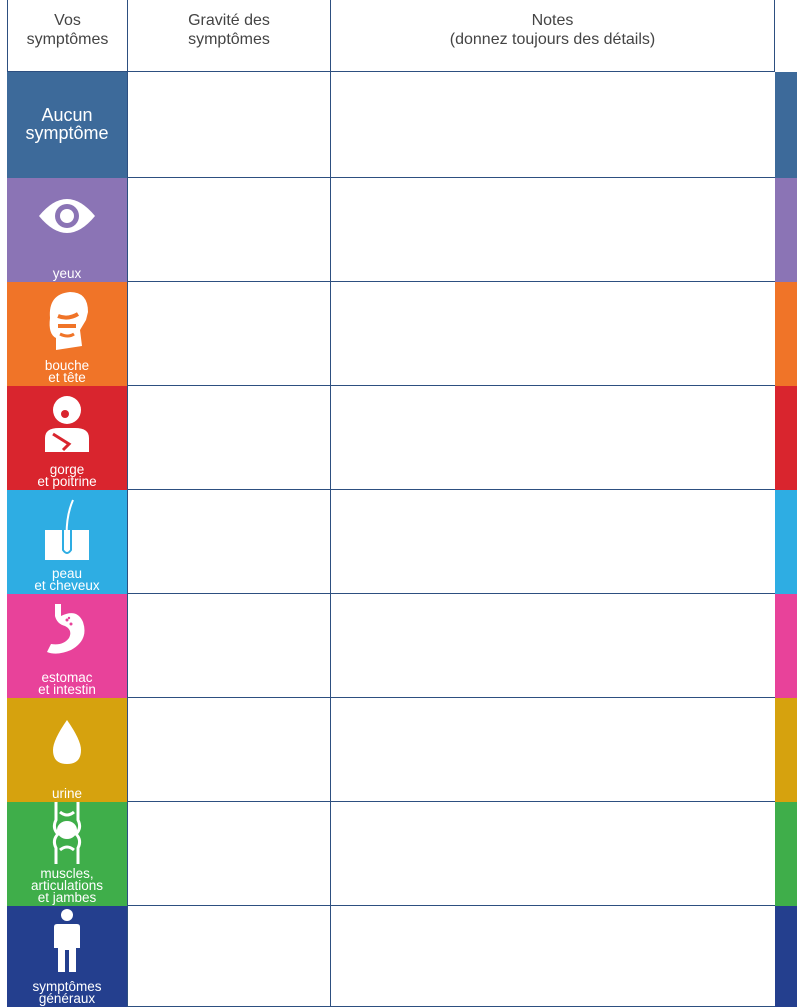  I want to click on label-urine: urine, so click(67, 750).